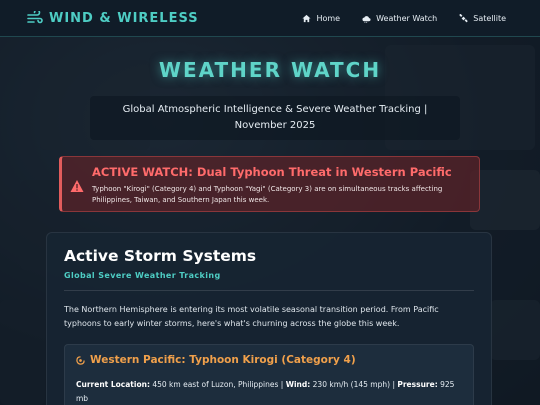 Image resolution: width=540 pixels, height=405 pixels. I want to click on nav-home: Home, so click(321, 18).